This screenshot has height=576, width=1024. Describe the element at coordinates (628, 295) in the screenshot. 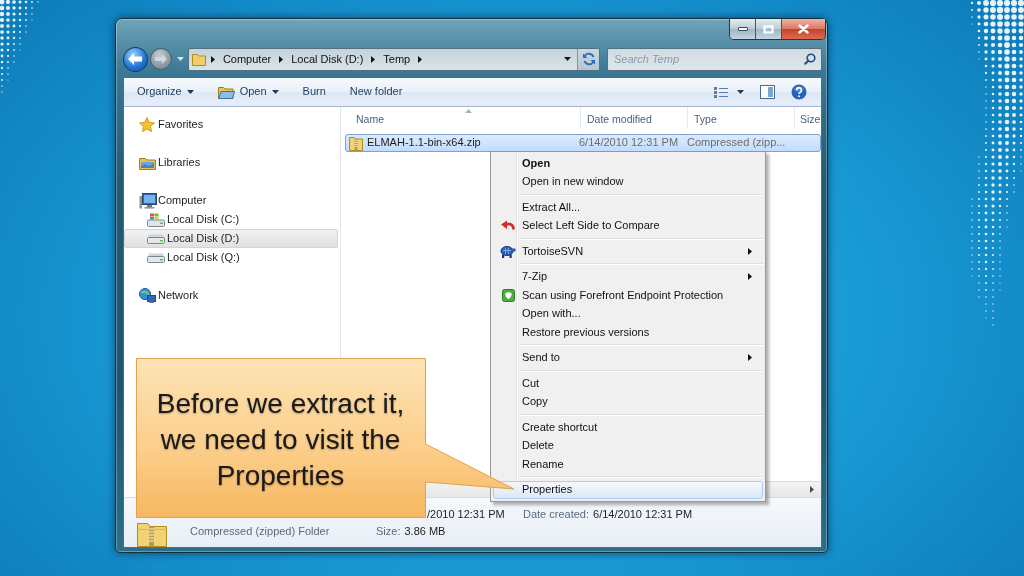

I see `menu-item: Scan using Forefront Endpoint Protection` at that location.